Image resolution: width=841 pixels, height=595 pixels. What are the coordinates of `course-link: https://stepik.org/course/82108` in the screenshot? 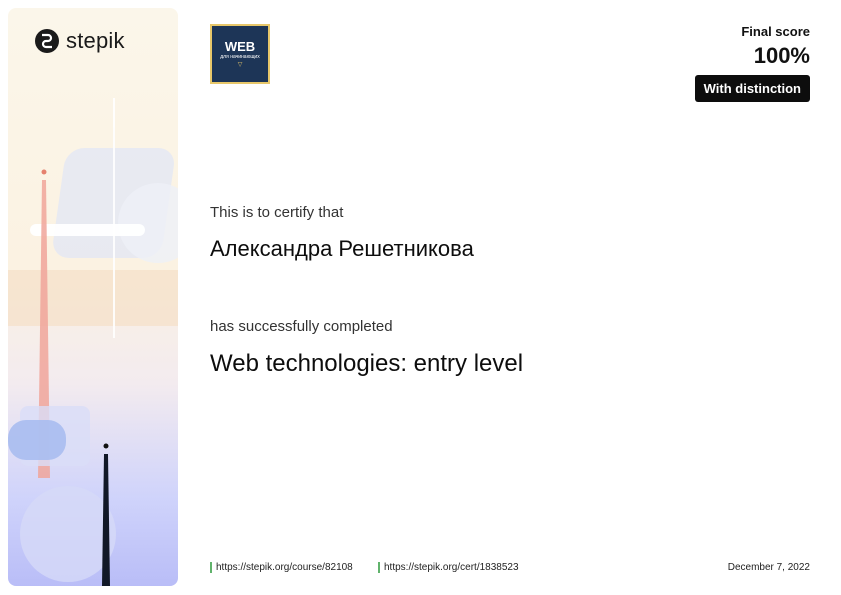 It's located at (281, 567).